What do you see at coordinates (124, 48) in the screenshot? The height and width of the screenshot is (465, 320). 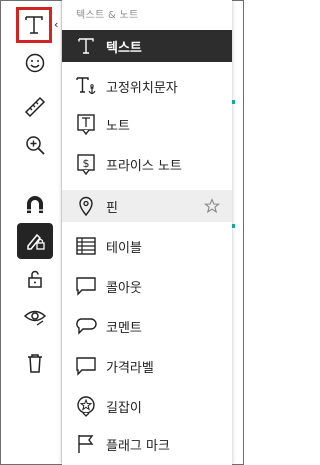 I see `menu-item-label: 텍스트` at bounding box center [124, 48].